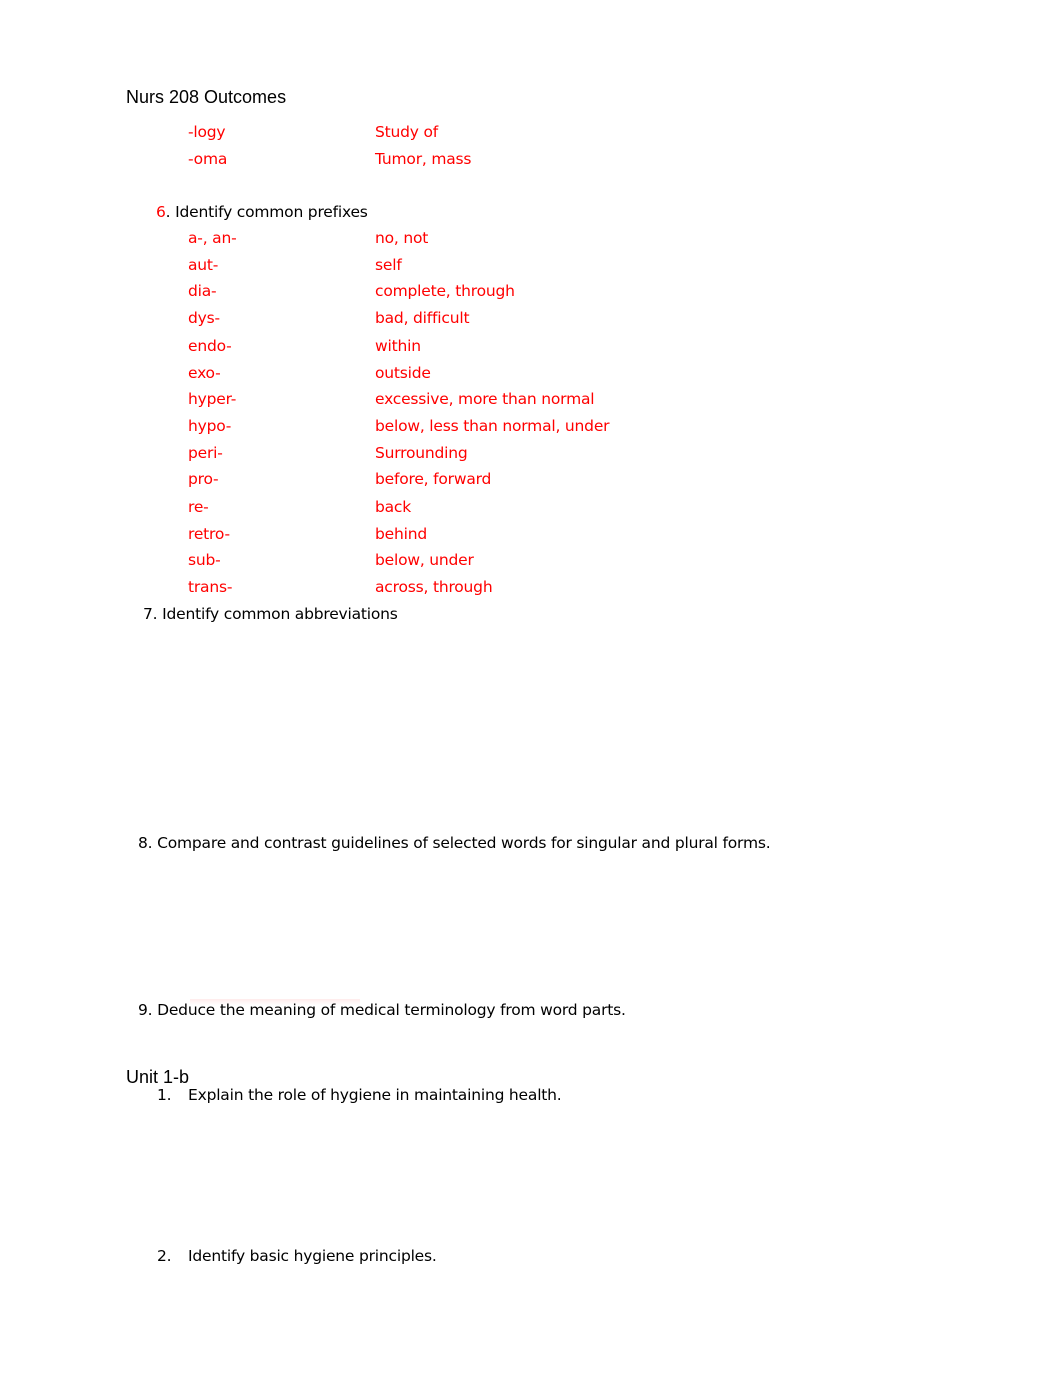  What do you see at coordinates (210, 426) in the screenshot?
I see `prefix-term: hypo-` at bounding box center [210, 426].